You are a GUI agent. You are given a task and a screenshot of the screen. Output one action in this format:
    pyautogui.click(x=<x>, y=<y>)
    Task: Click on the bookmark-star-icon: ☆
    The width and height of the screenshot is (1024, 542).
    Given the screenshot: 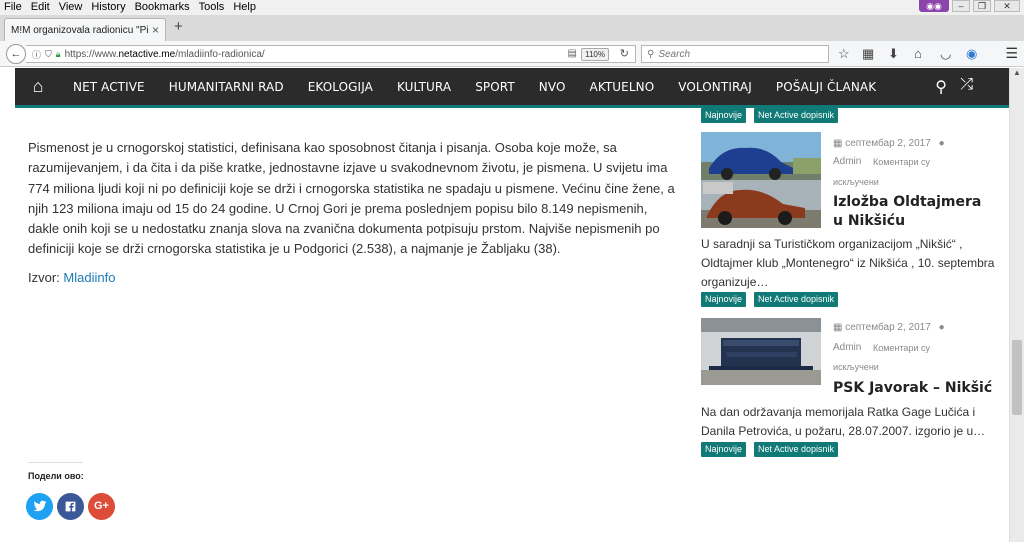 What is the action you would take?
    pyautogui.click(x=844, y=54)
    